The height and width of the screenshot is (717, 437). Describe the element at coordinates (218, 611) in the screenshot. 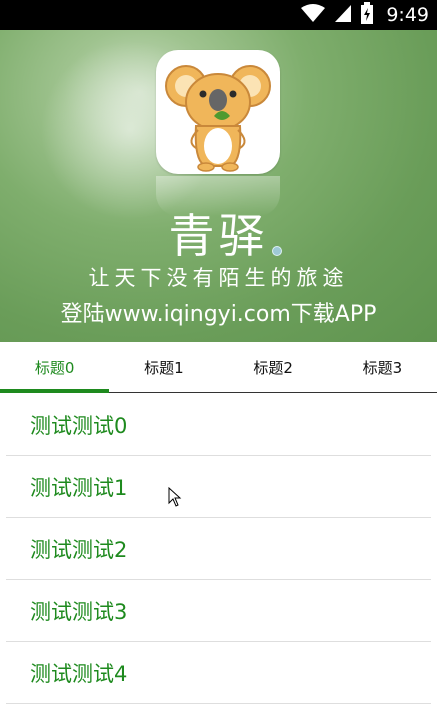

I see `list-item: 测试测试3` at that location.